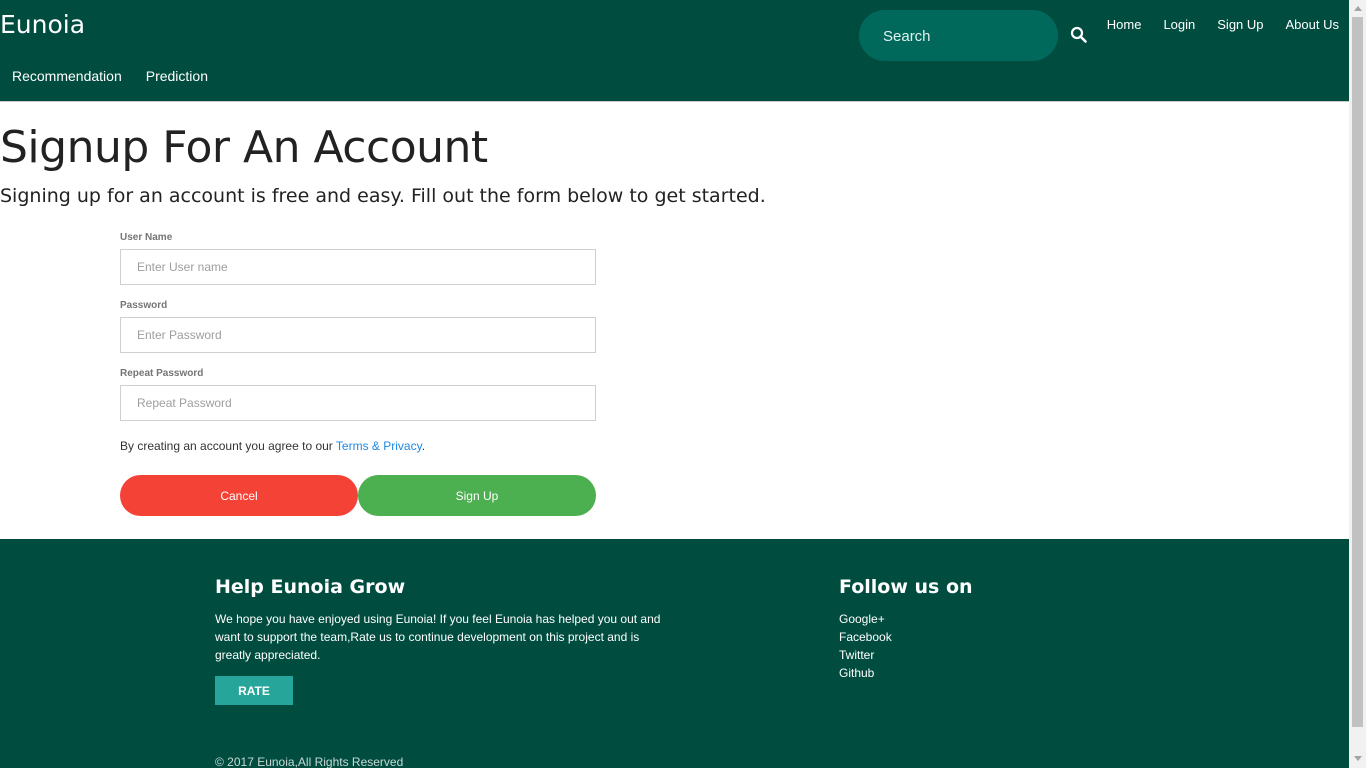 The image size is (1366, 768). Describe the element at coordinates (1358, 758) in the screenshot. I see `scroll-down-arrow-icon` at that location.